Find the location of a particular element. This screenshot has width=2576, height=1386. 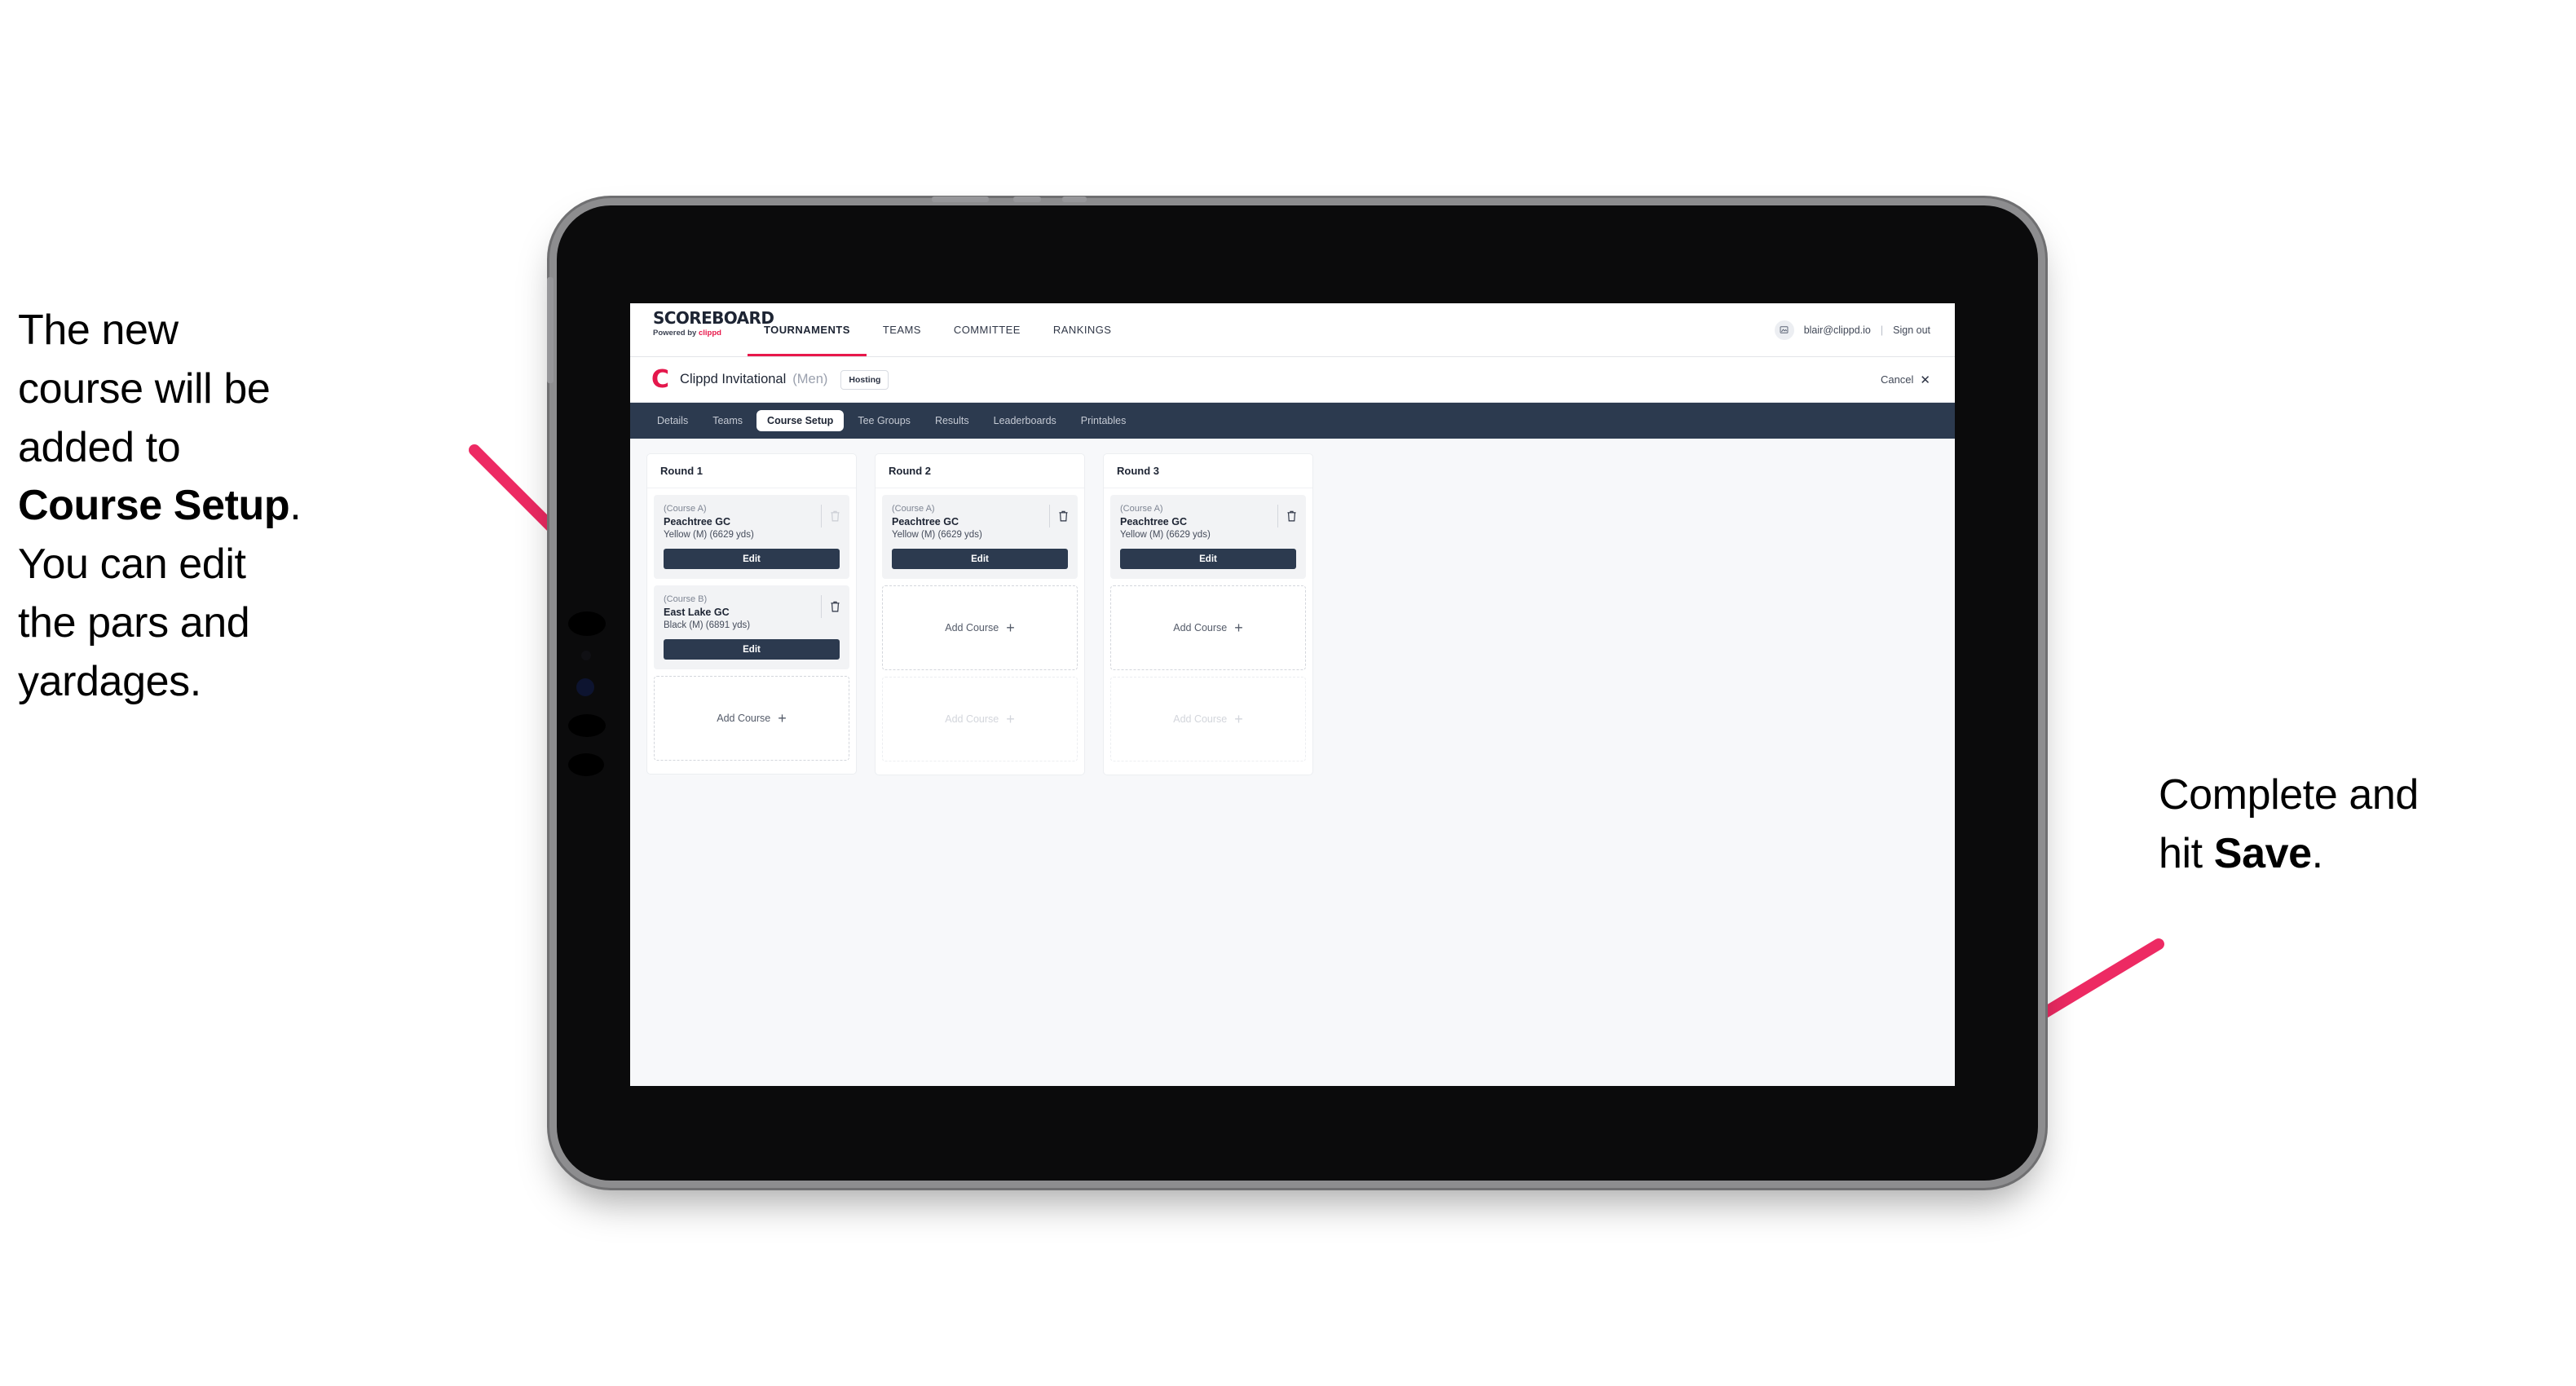

device-speaker-c is located at coordinates (586, 765).